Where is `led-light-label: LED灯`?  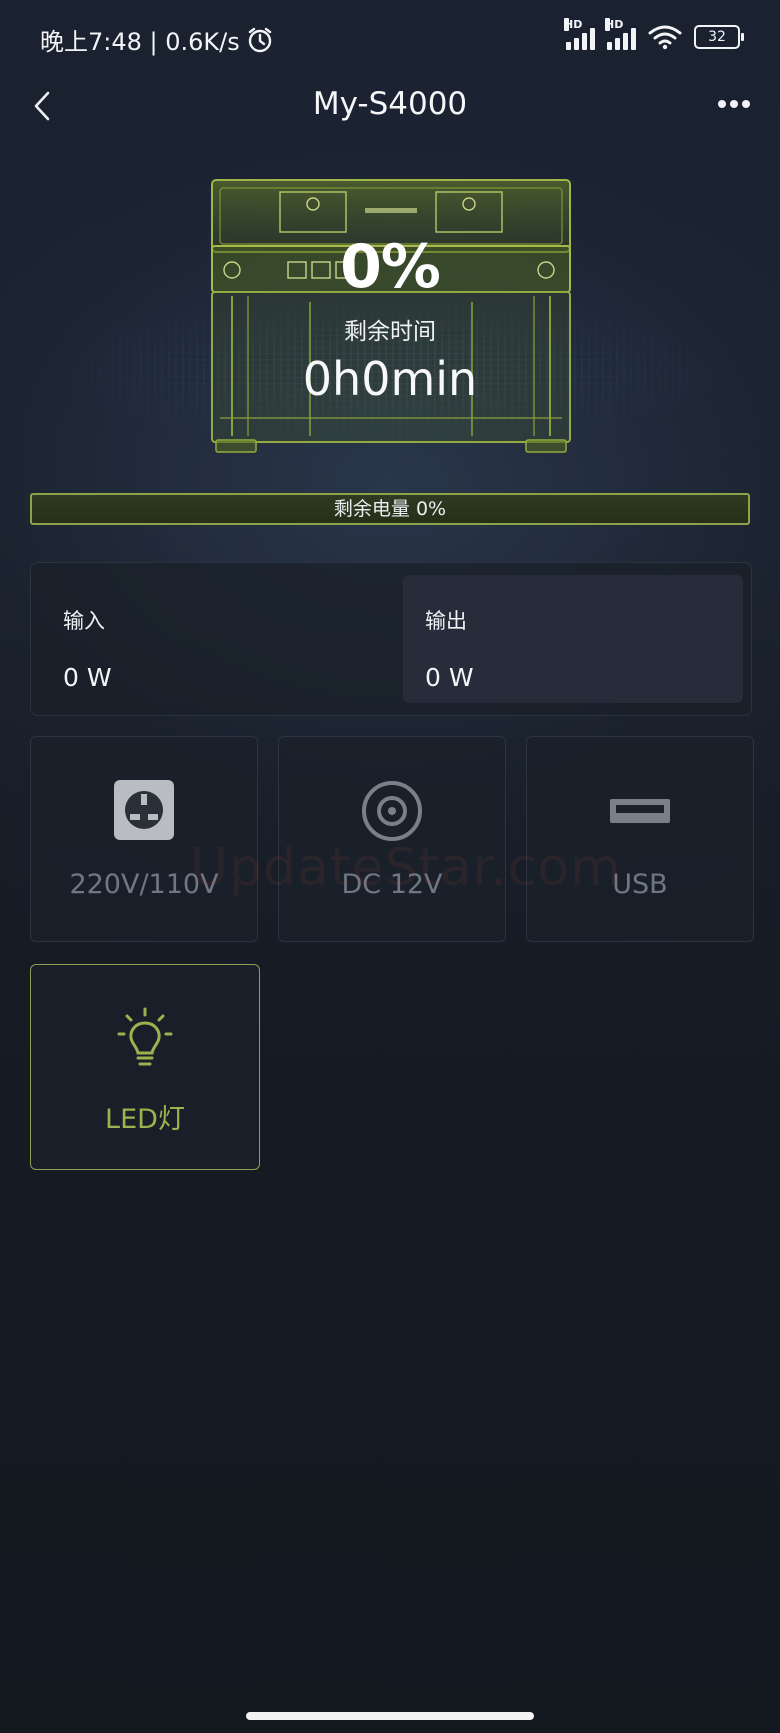
led-light-label: LED灯 is located at coordinates (145, 1119).